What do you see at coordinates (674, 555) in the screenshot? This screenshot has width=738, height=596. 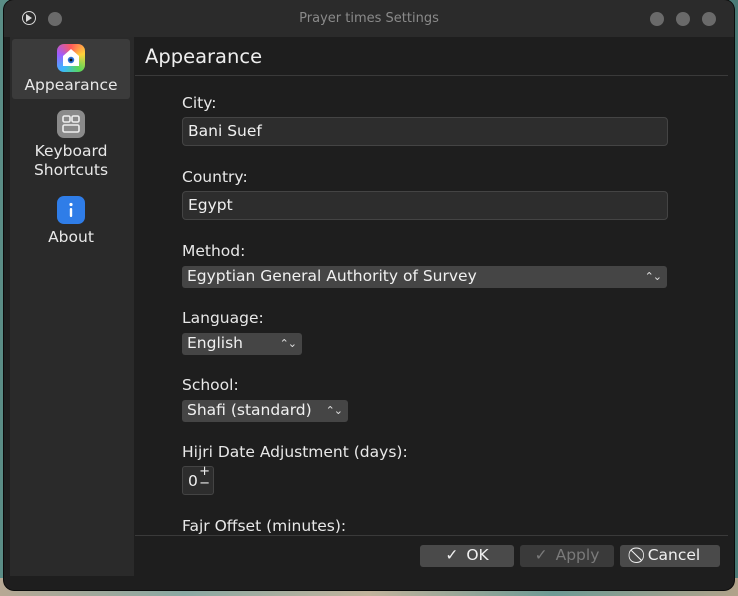 I see `cancel-label: Cancel` at bounding box center [674, 555].